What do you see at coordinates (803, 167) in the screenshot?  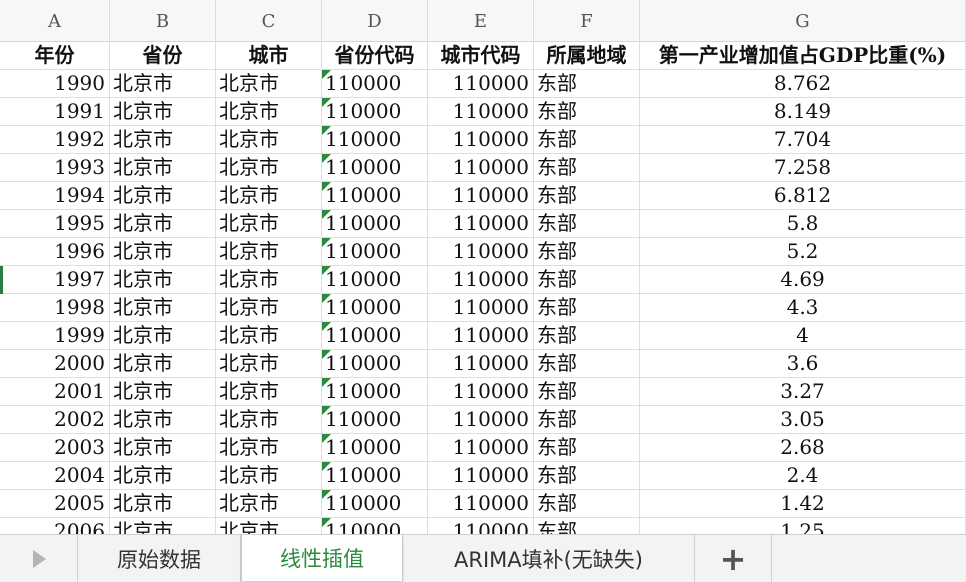 I see `table-cell: 7.258` at bounding box center [803, 167].